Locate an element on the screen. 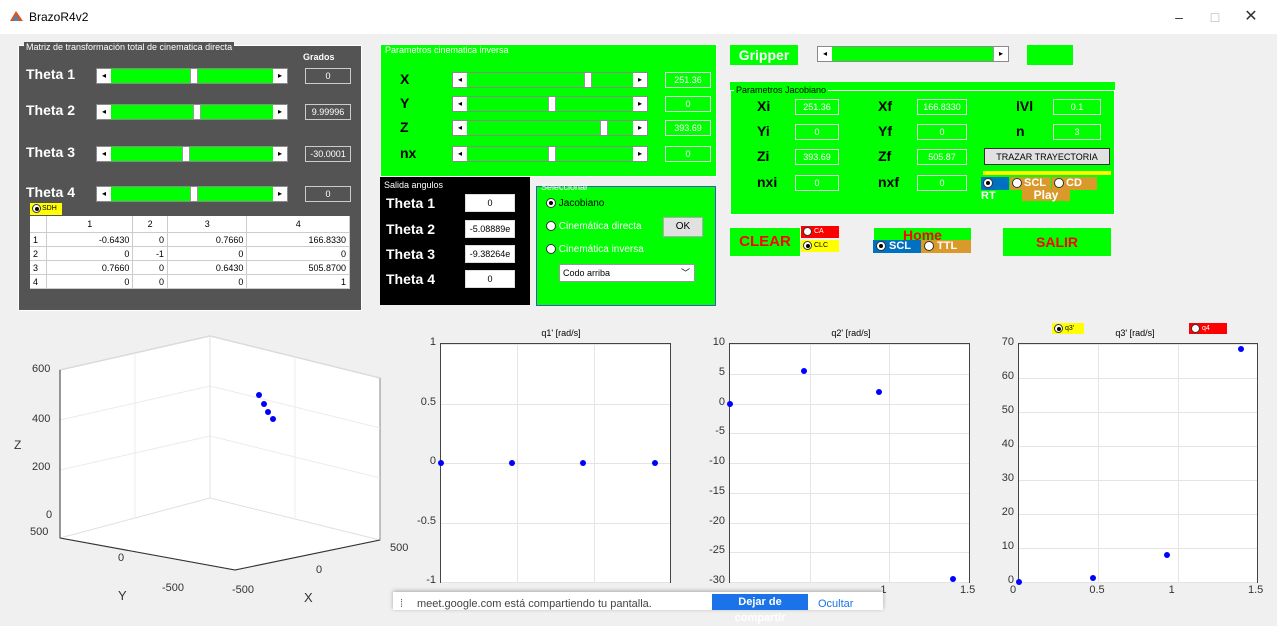 The height and width of the screenshot is (626, 1277). mode-rt-radio: RT is located at coordinates (995, 189).